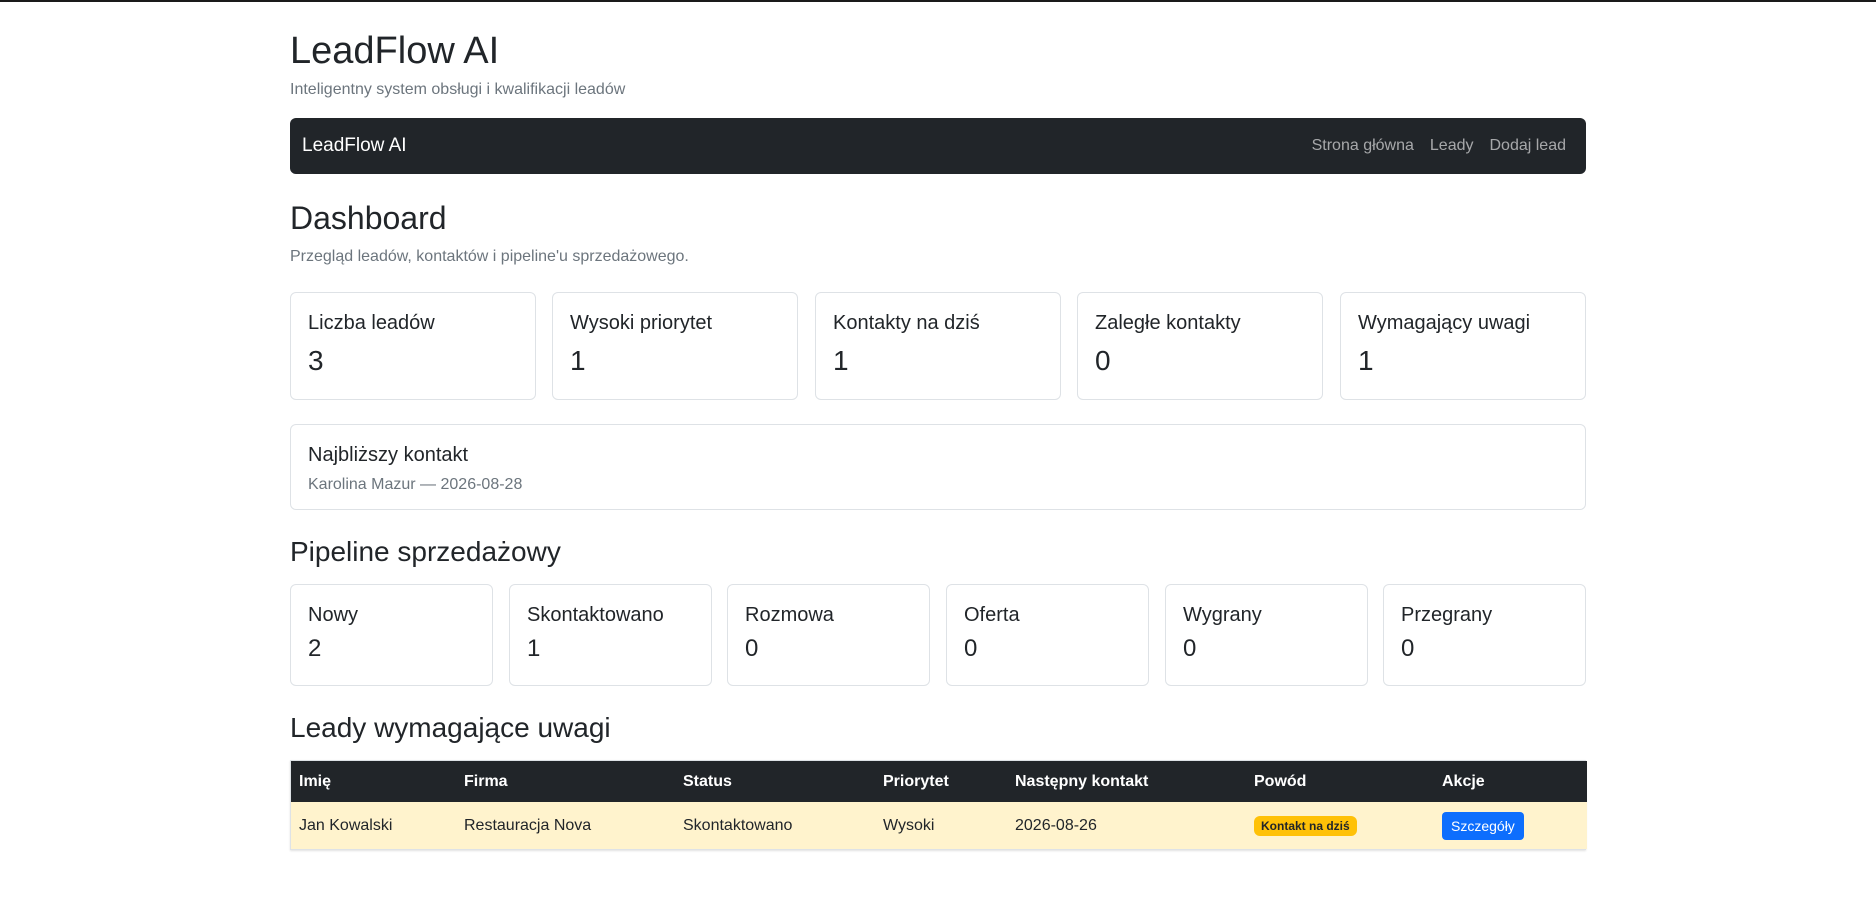 The height and width of the screenshot is (924, 1876). Describe the element at coordinates (395, 51) in the screenshot. I see `site-title: LeadFlow AI` at that location.